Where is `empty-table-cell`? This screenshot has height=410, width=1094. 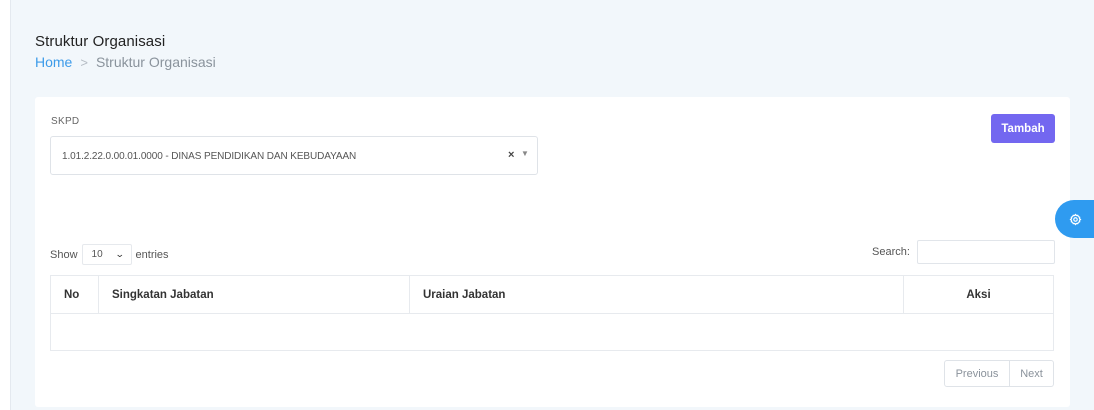 empty-table-cell is located at coordinates (552, 332).